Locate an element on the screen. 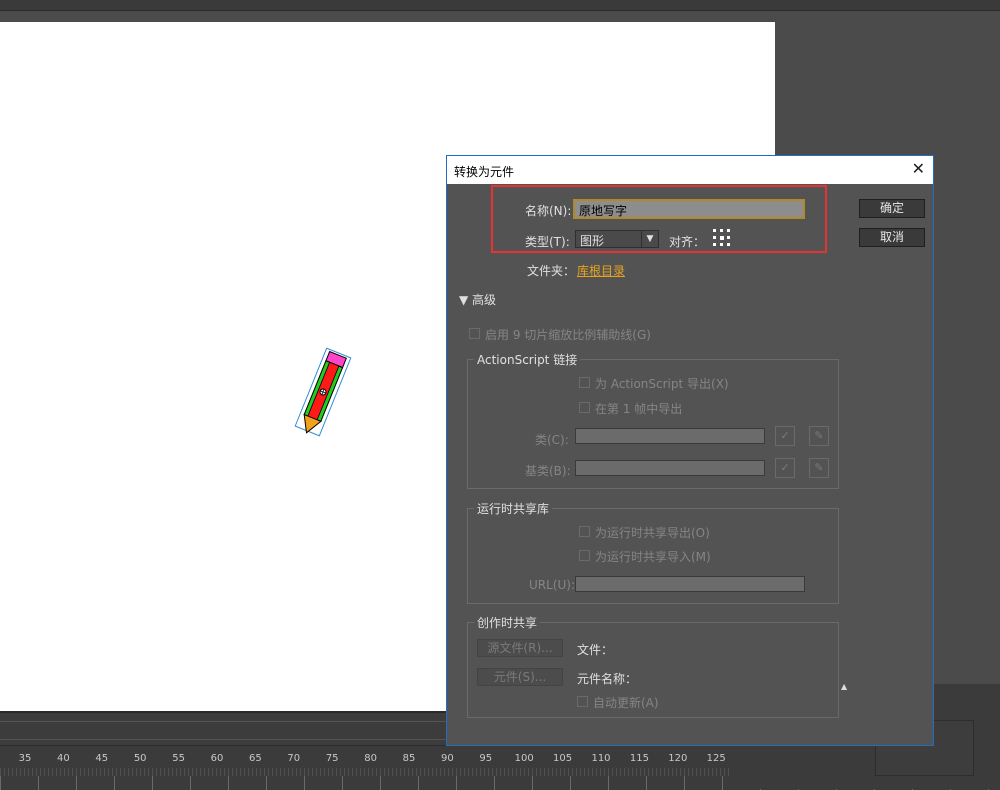  ruler-frame-number: 40 is located at coordinates (63, 758).